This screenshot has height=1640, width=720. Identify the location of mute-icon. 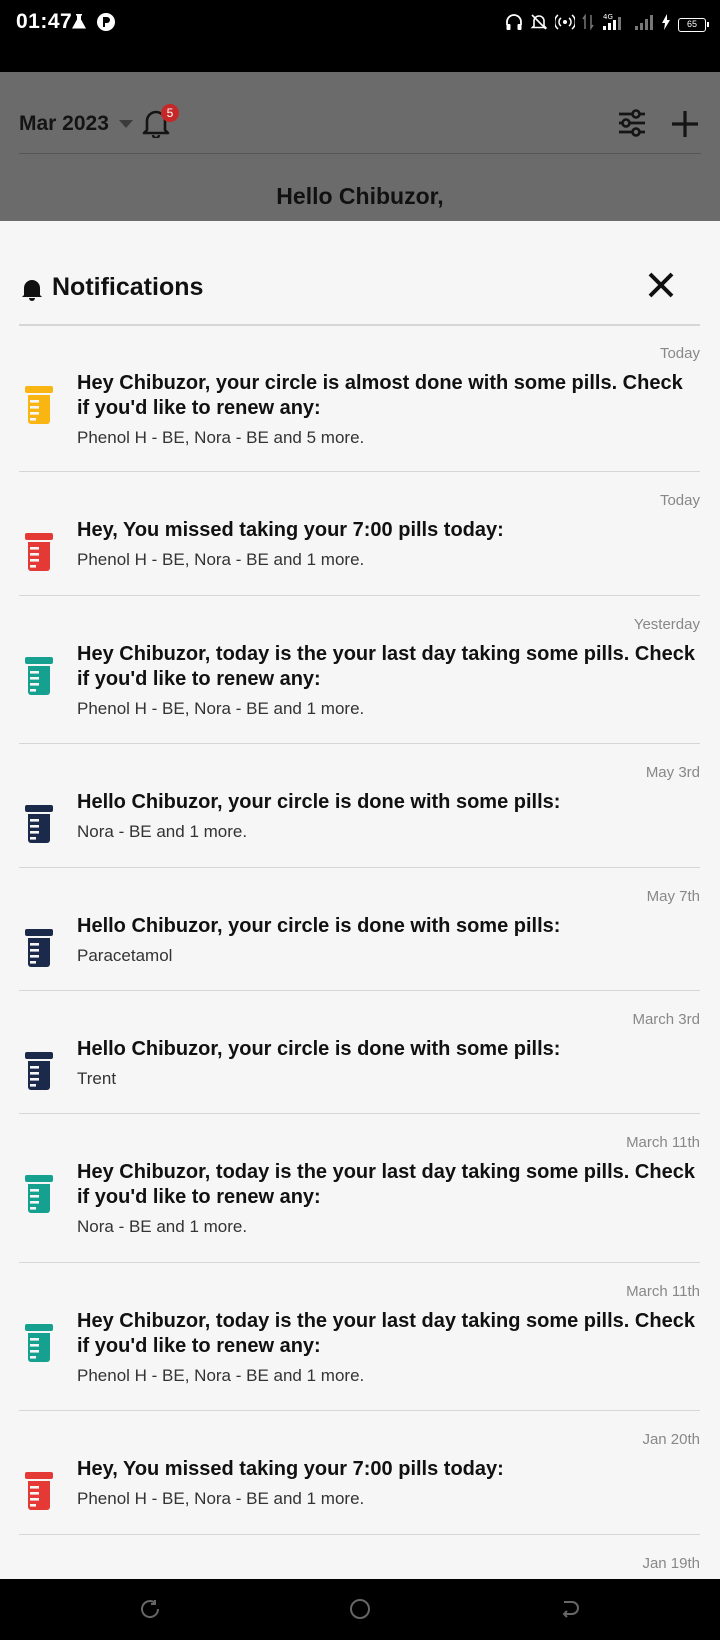
(539, 24).